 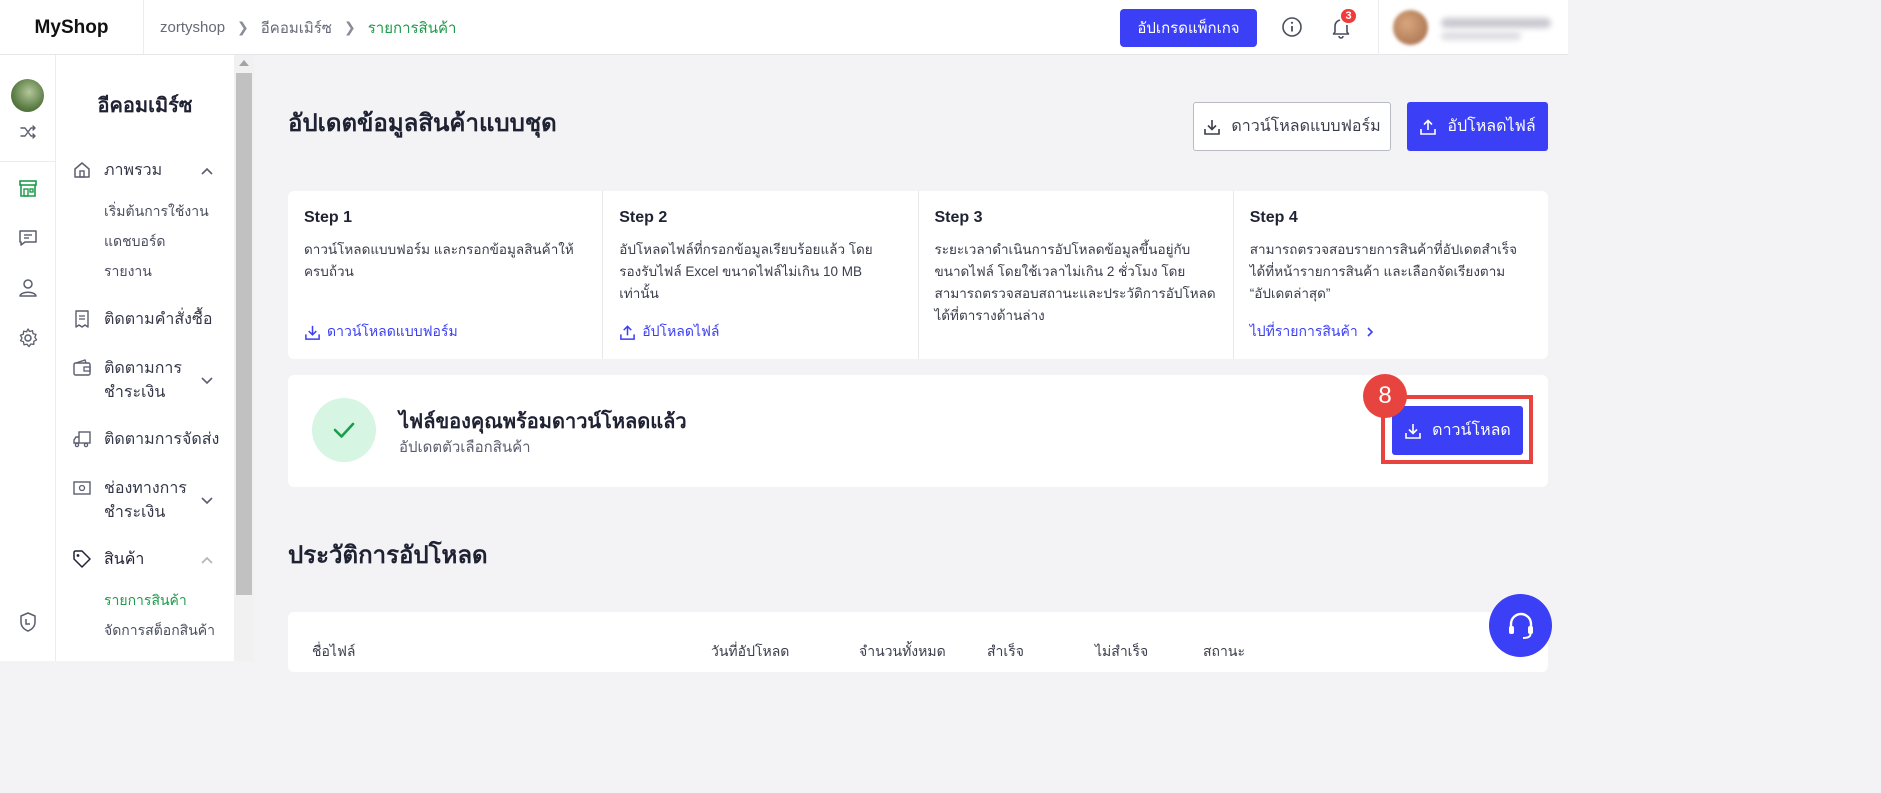 I want to click on sidebar-item-shipping-tracking: ติดตามการจัดส่ง, so click(x=151, y=440).